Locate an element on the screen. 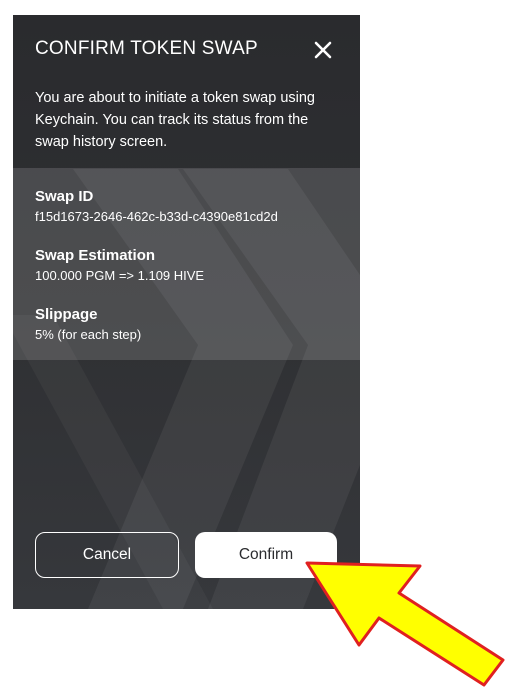 The image size is (512, 696). swap-id-value: f15d1673-2646-462c-b33d-c4390e81cd2d is located at coordinates (156, 216).